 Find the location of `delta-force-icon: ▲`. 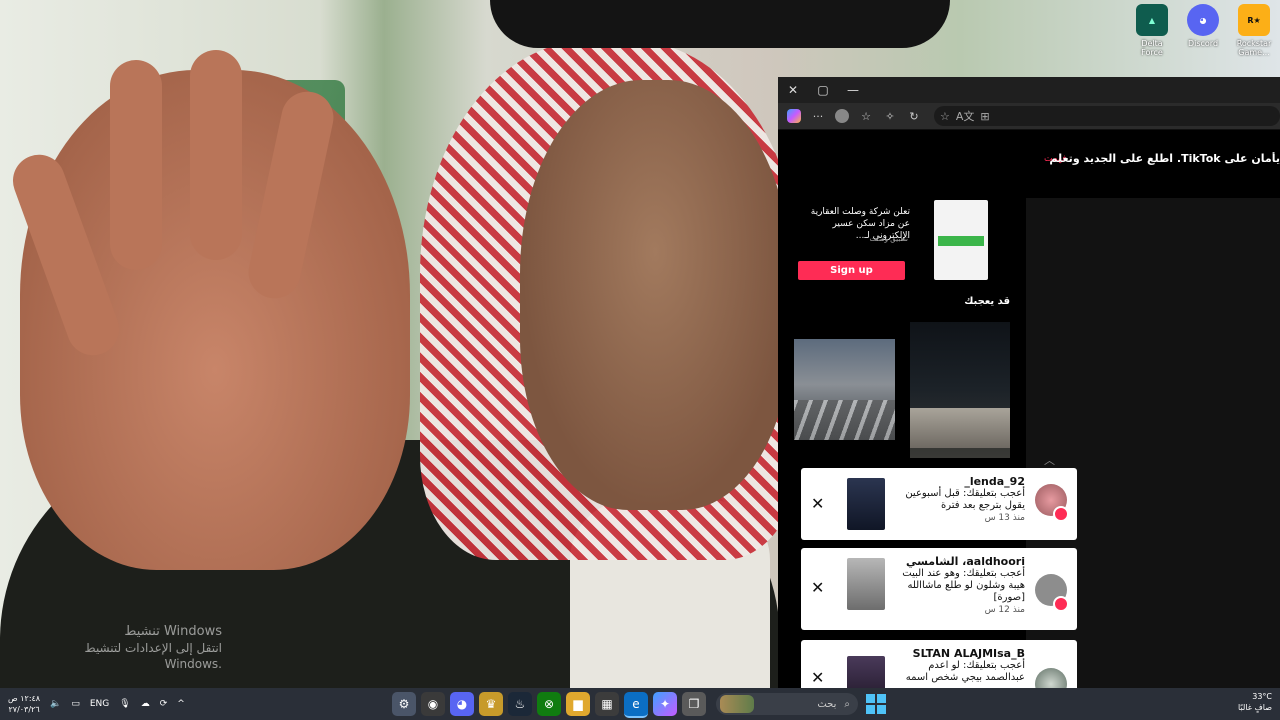

delta-force-icon: ▲ is located at coordinates (1152, 20).